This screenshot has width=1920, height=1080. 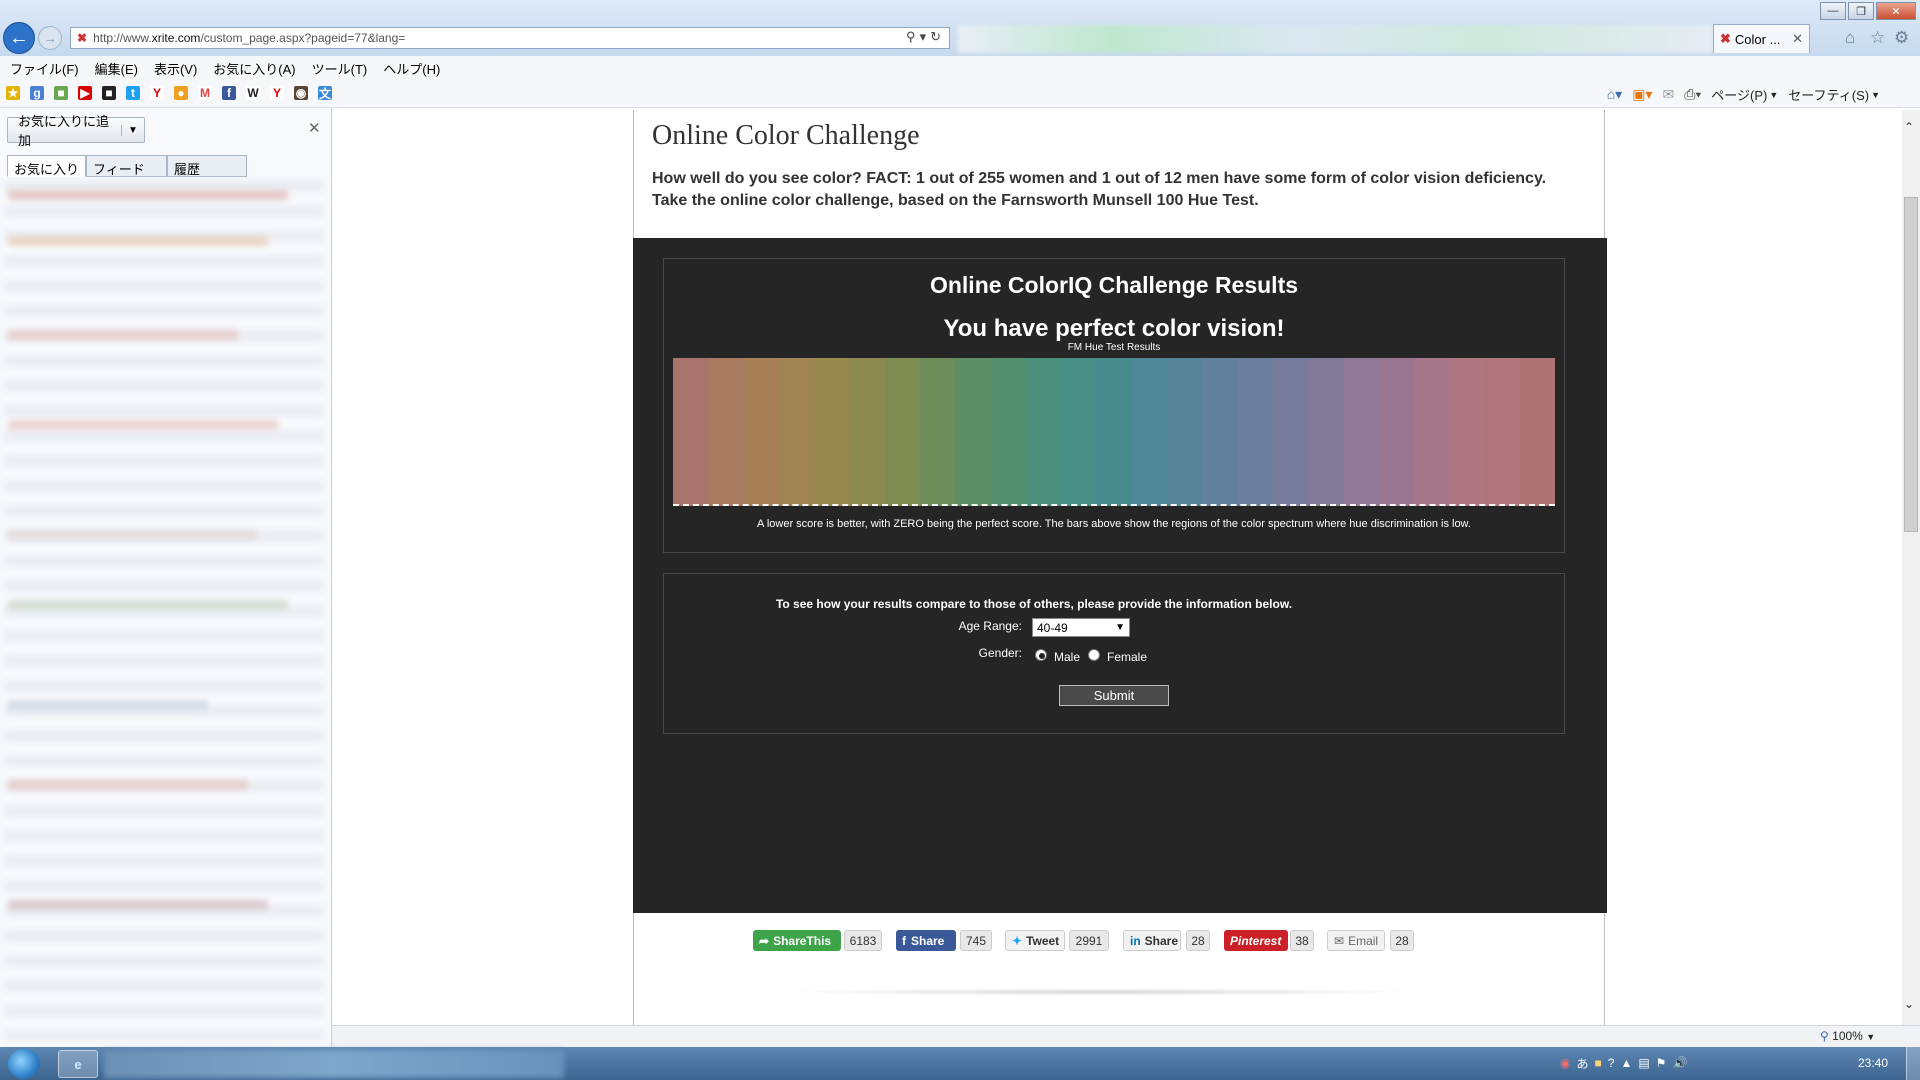 What do you see at coordinates (126, 166) in the screenshot?
I see `tab-feeds: フィード` at bounding box center [126, 166].